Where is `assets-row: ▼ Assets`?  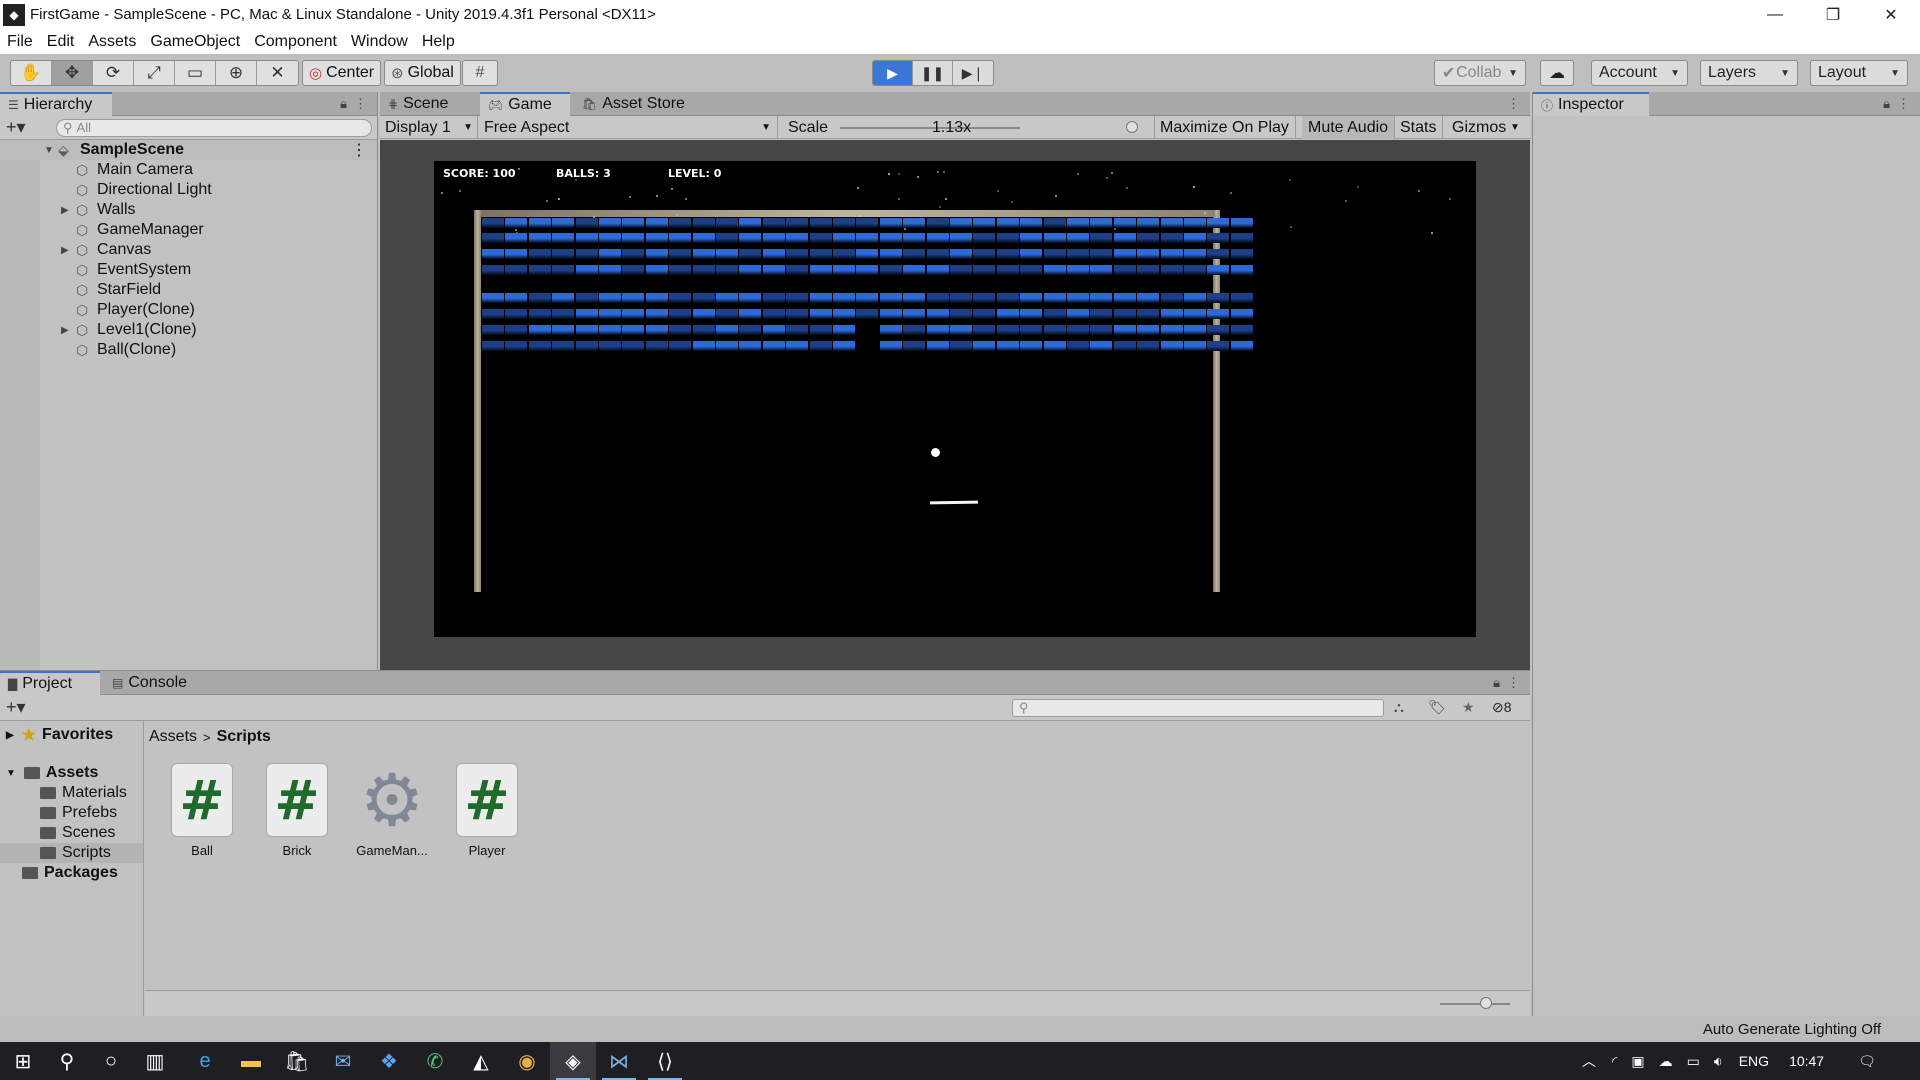
assets-row: ▼ Assets is located at coordinates (52, 773).